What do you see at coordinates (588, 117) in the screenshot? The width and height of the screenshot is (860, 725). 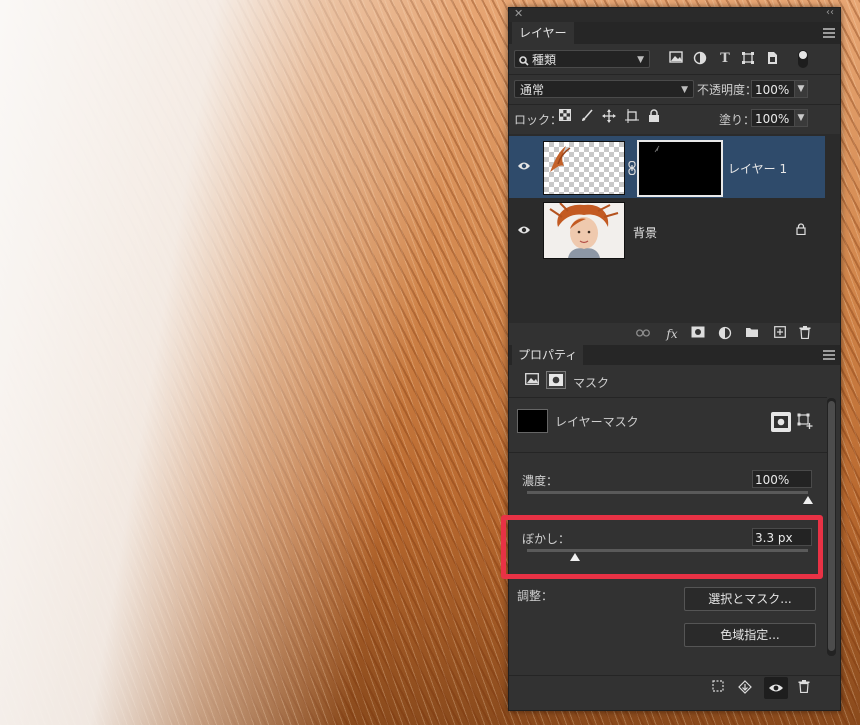 I see `lock-image-pixels-brush-icon` at bounding box center [588, 117].